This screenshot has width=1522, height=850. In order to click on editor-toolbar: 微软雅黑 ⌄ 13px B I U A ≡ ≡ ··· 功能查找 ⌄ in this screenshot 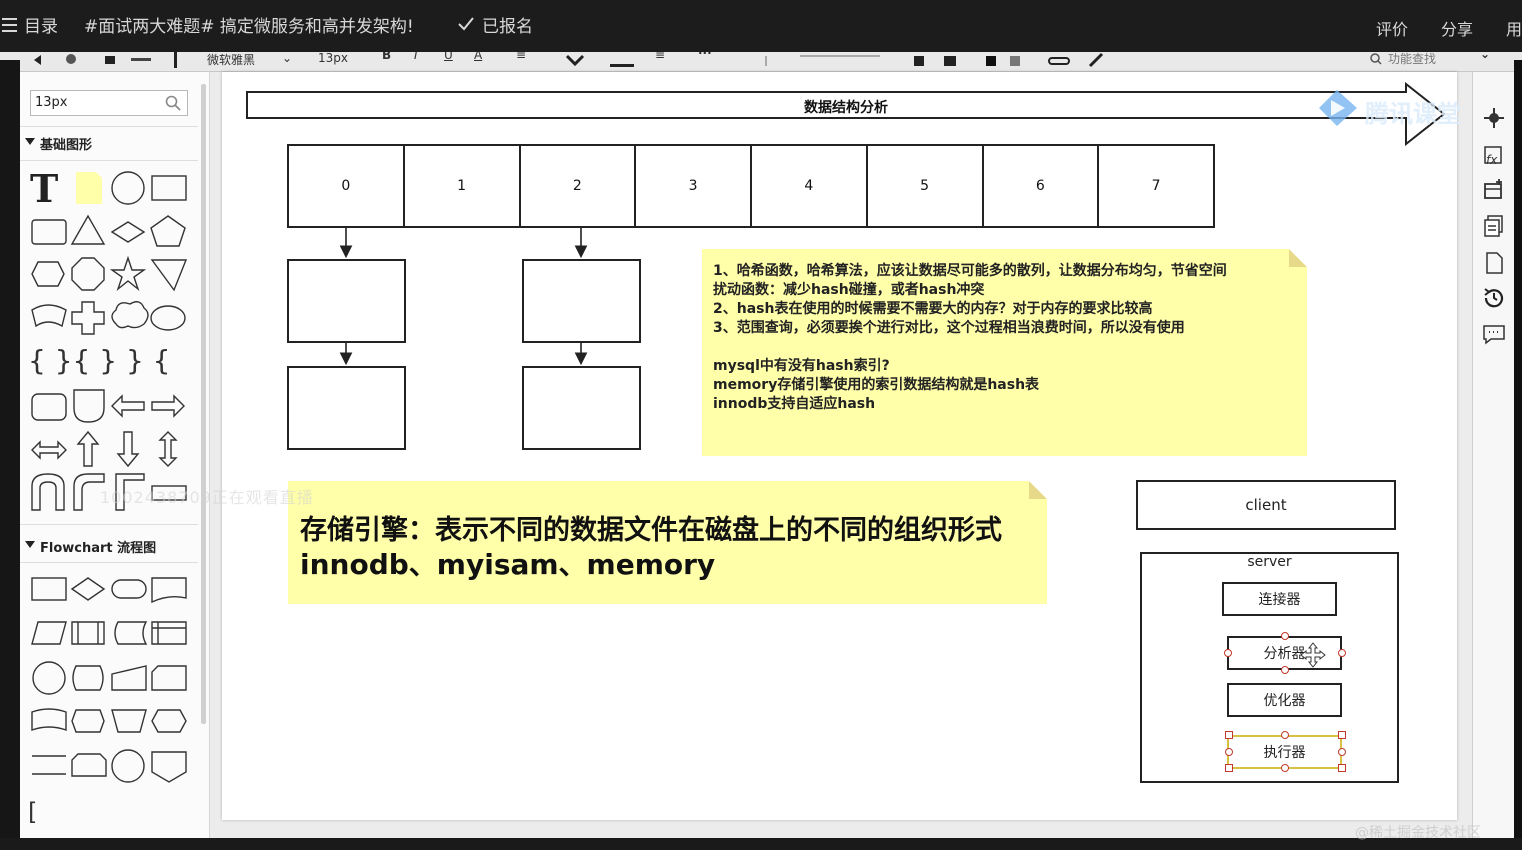, I will do `click(761, 62)`.